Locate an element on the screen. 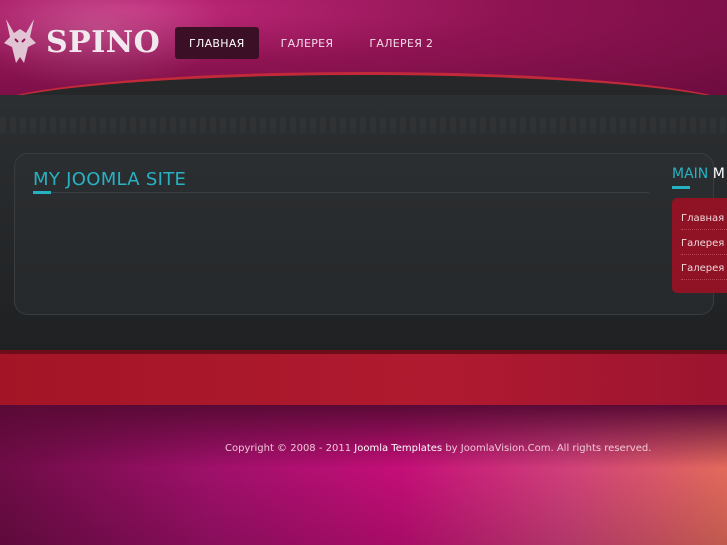 Image resolution: width=727 pixels, height=545 pixels. copyright-prefix: Copyright © 2008 - 2011 is located at coordinates (288, 448).